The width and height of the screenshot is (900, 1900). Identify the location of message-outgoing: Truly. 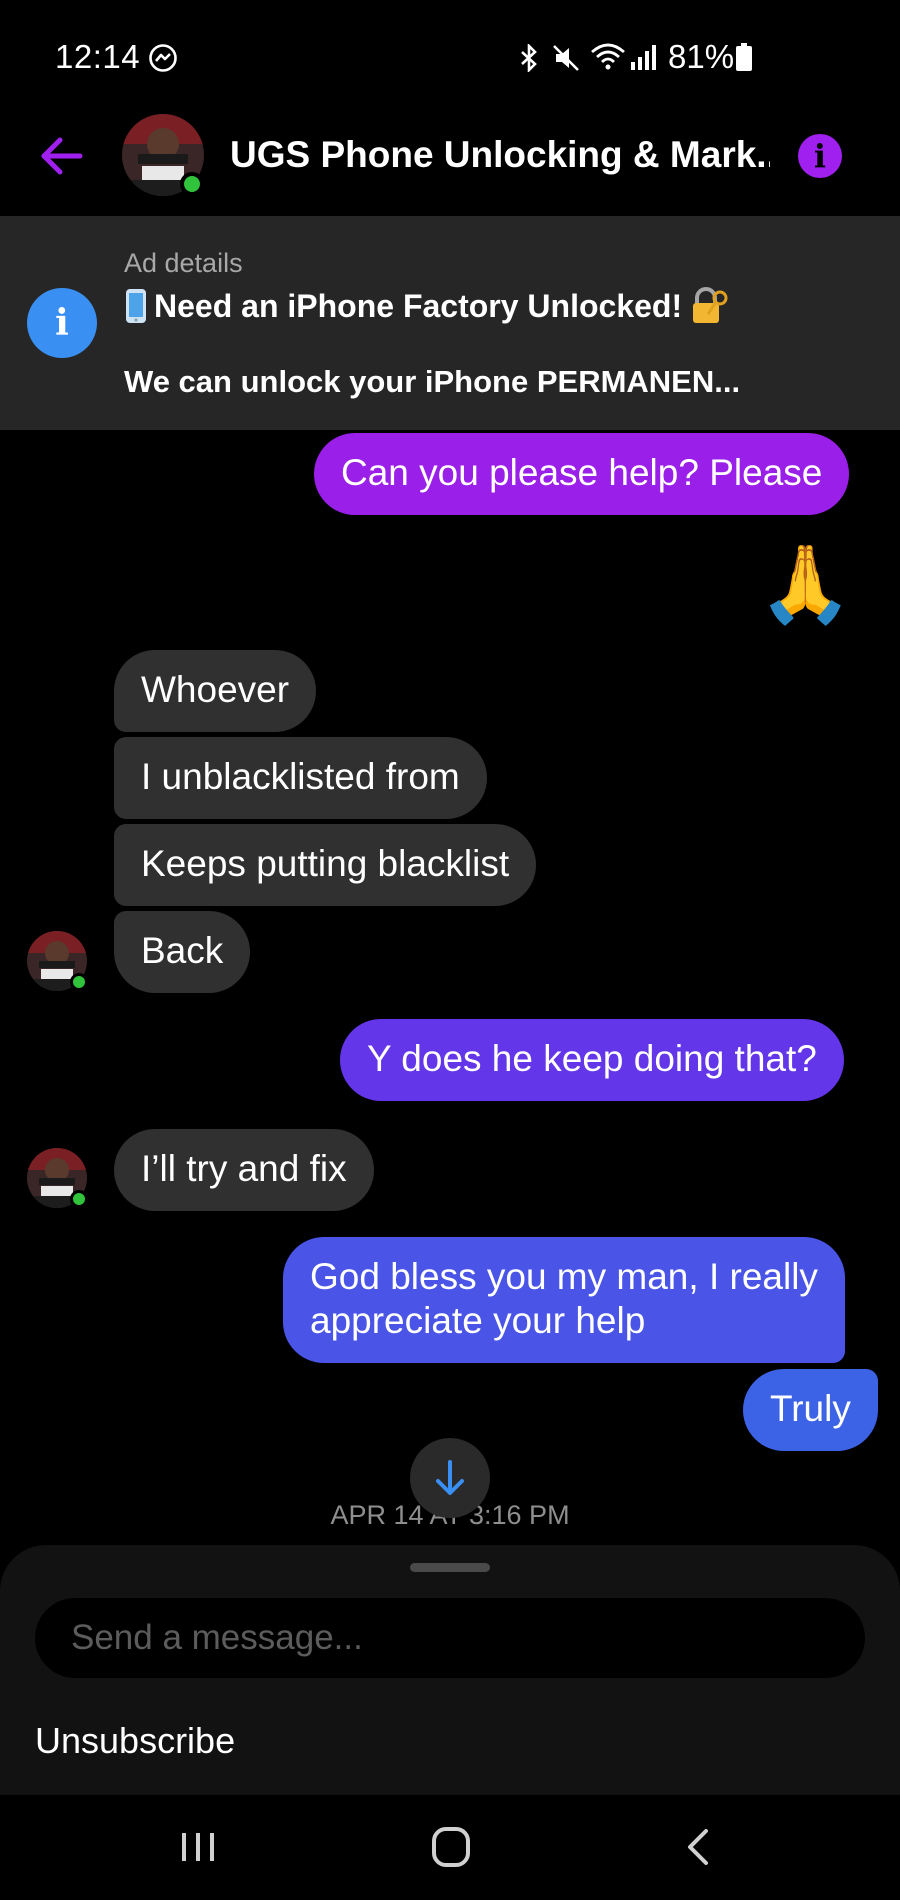
(810, 1410).